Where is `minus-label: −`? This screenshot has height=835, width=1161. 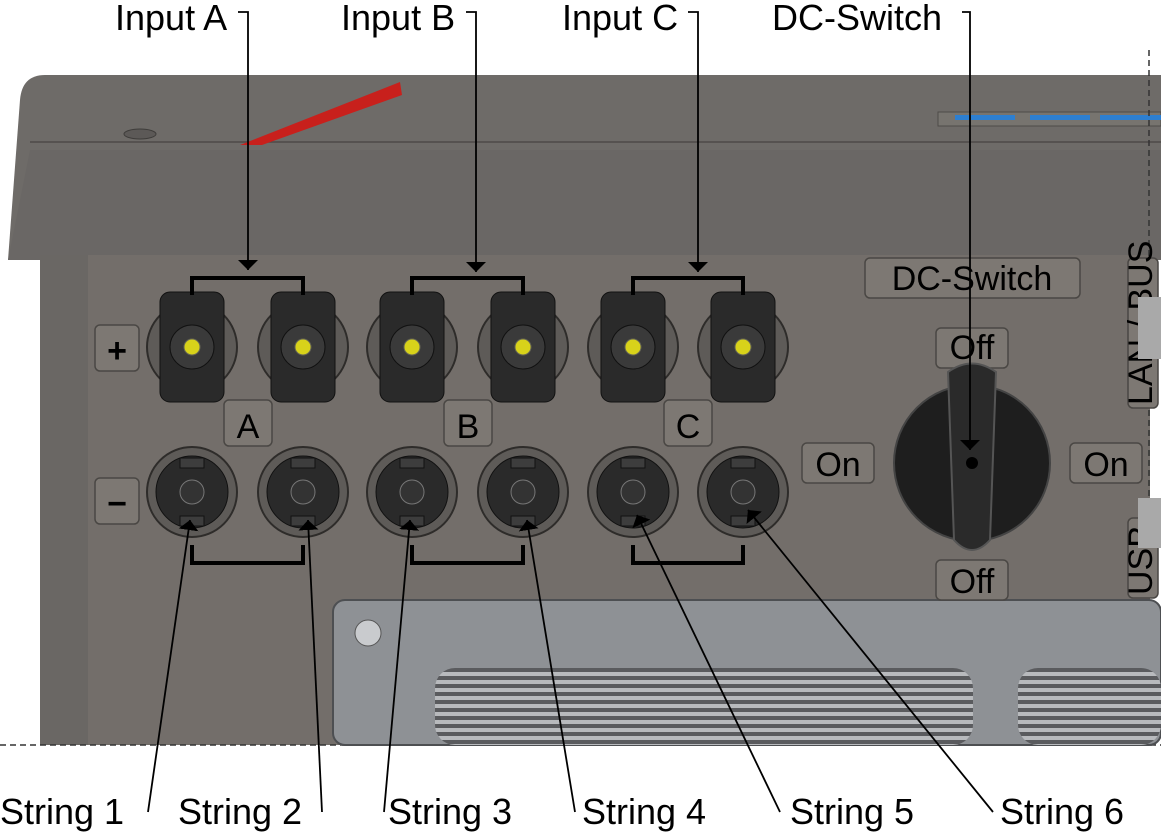
minus-label: − is located at coordinates (117, 504).